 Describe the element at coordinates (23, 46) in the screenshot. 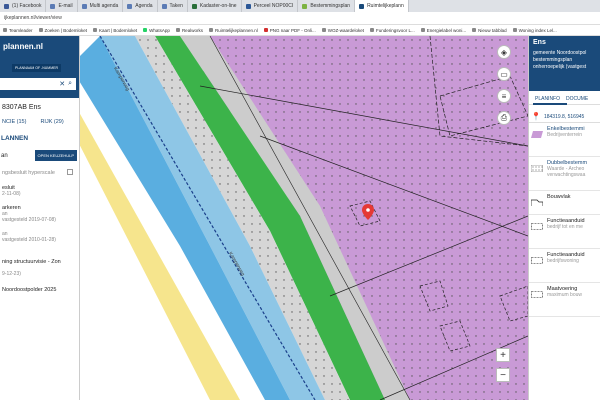

I see `site-title: plannen.nl` at that location.